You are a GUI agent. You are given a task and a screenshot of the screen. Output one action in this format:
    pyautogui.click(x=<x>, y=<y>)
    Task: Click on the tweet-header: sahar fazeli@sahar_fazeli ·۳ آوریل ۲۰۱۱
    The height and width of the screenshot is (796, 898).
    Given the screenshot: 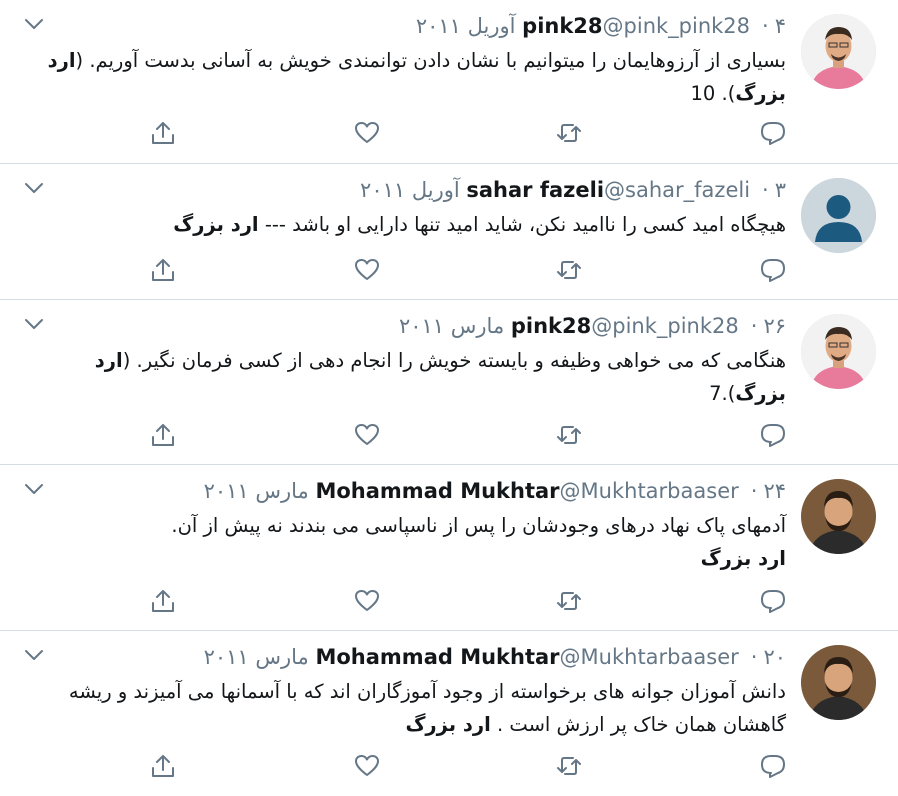 What is the action you would take?
    pyautogui.click(x=573, y=190)
    